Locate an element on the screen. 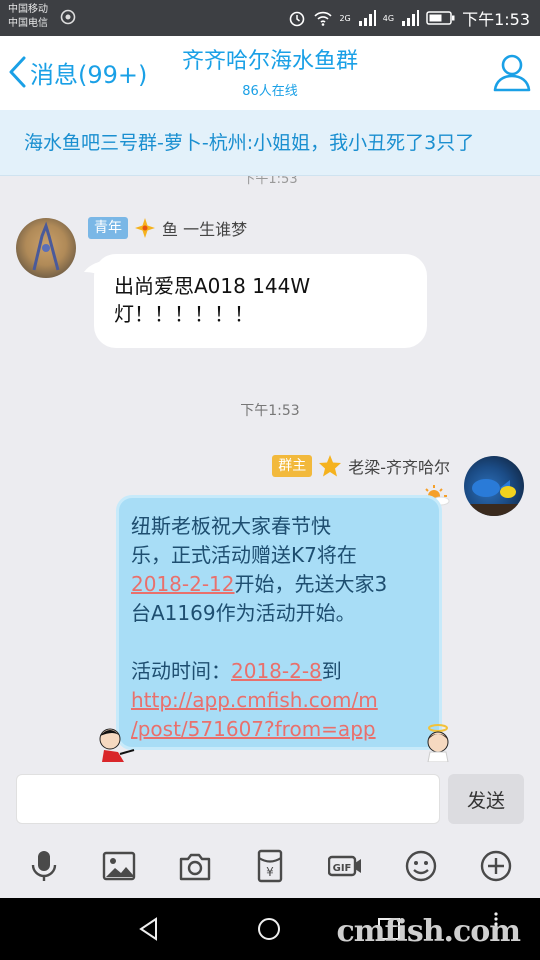  microphone-icon is located at coordinates (43, 866).